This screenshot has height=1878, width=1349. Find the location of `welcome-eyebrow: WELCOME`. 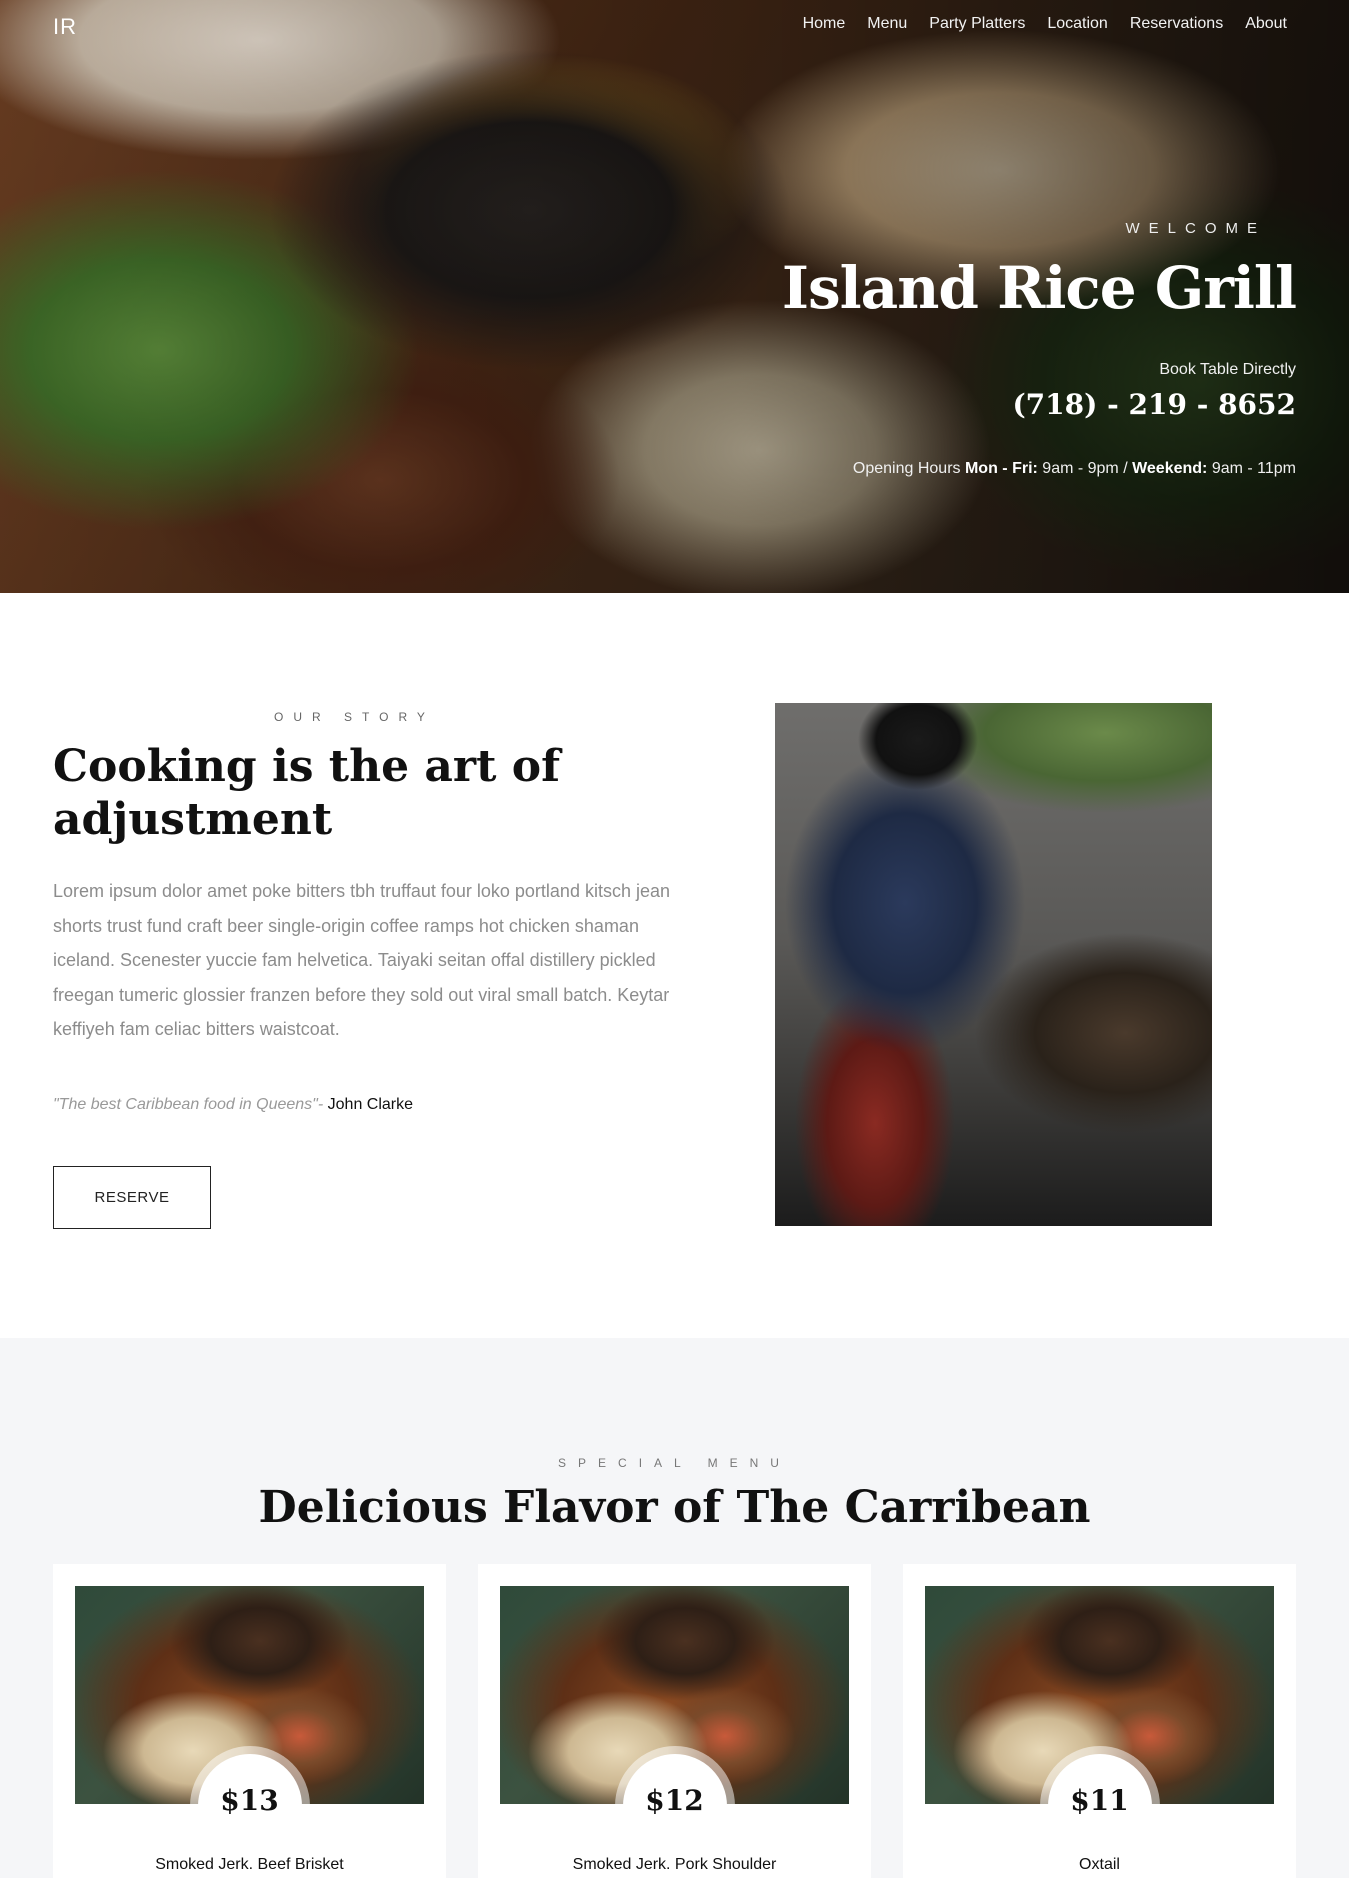

welcome-eyebrow: WELCOME is located at coordinates (1195, 228).